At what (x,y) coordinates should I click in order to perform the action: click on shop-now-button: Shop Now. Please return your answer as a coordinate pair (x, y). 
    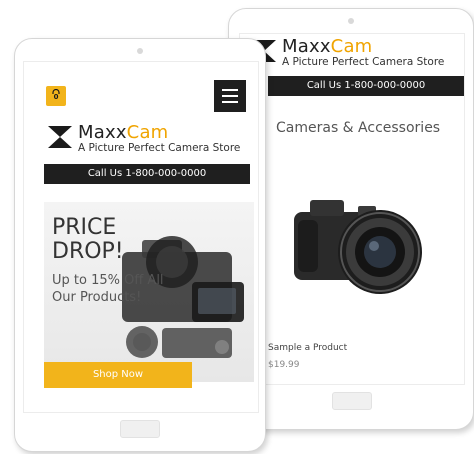
    Looking at the image, I should click on (118, 375).